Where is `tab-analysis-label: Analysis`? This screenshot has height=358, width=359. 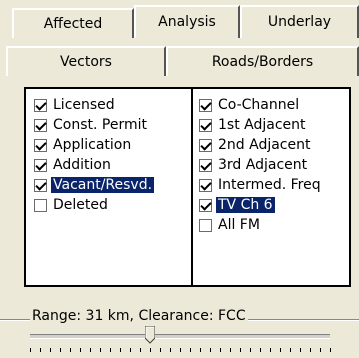
tab-analysis-label: Analysis is located at coordinates (187, 22).